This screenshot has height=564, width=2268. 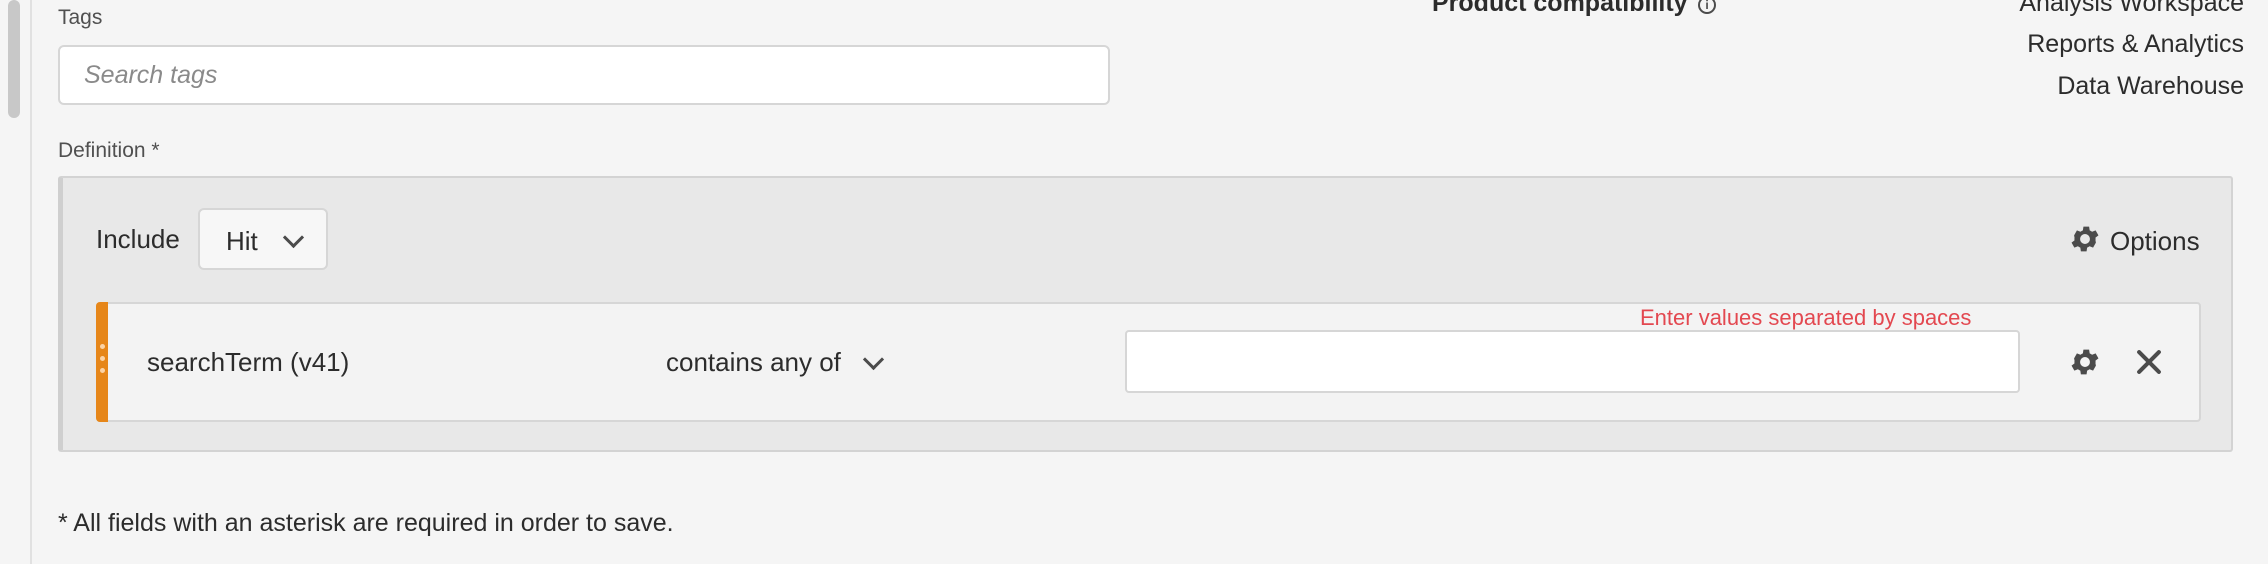 I want to click on operator-dropdown-value: contains any of, so click(x=753, y=362).